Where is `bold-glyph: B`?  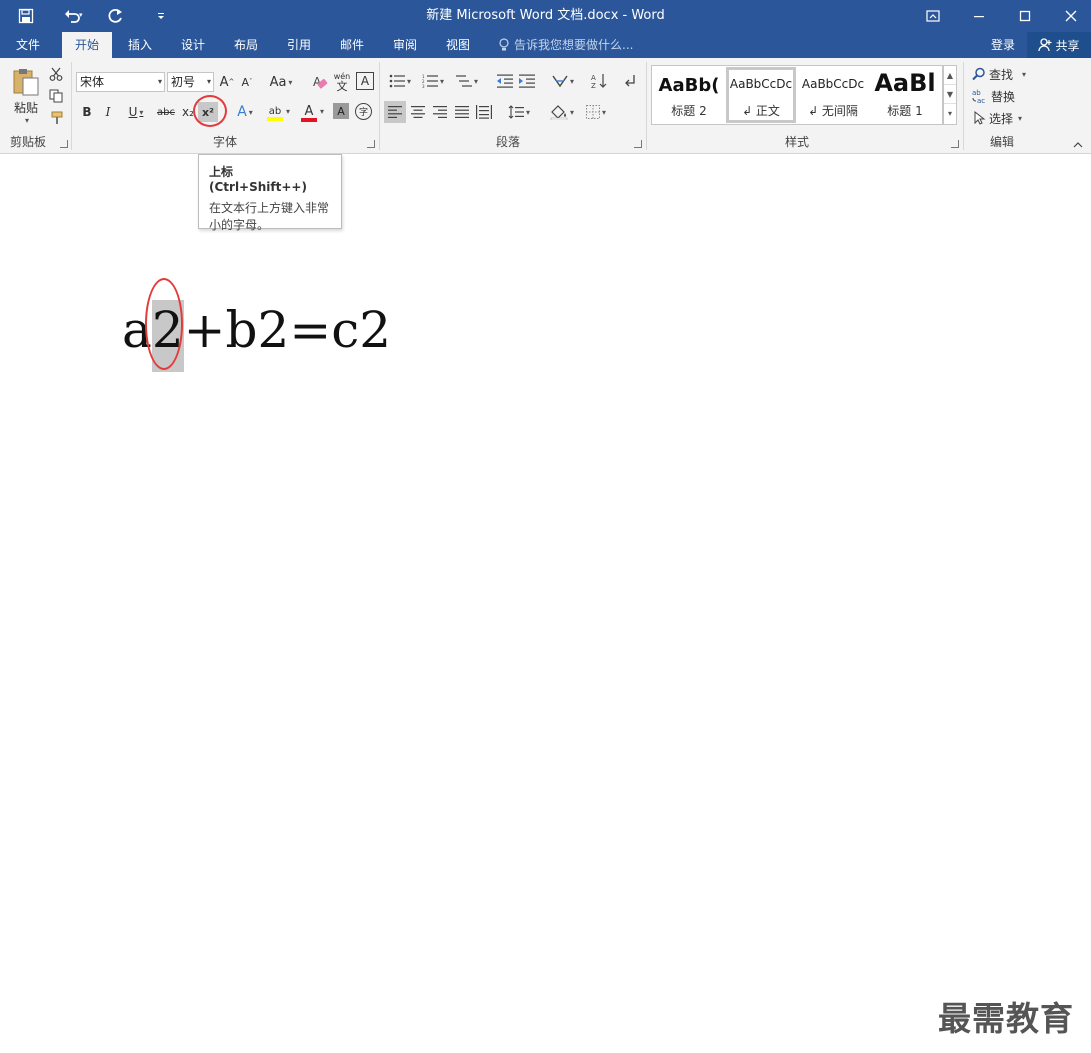 bold-glyph: B is located at coordinates (87, 112).